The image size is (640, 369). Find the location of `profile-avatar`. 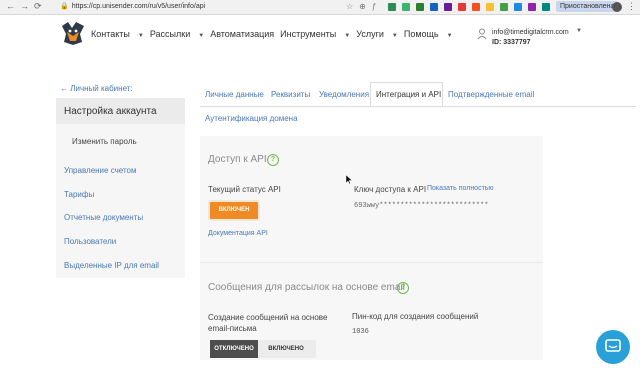

profile-avatar is located at coordinates (617, 7).